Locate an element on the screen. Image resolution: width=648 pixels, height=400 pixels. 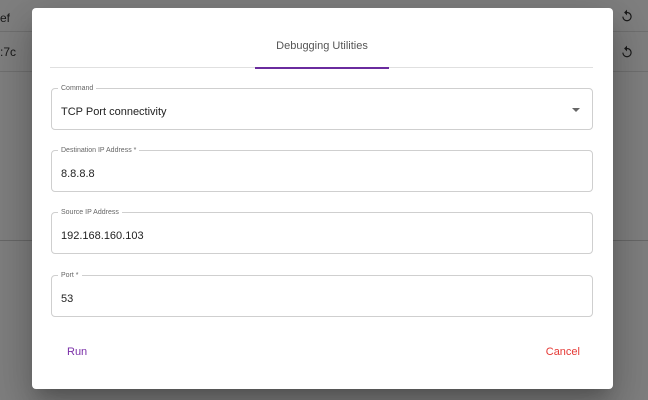
command-label: Command is located at coordinates (77, 88).